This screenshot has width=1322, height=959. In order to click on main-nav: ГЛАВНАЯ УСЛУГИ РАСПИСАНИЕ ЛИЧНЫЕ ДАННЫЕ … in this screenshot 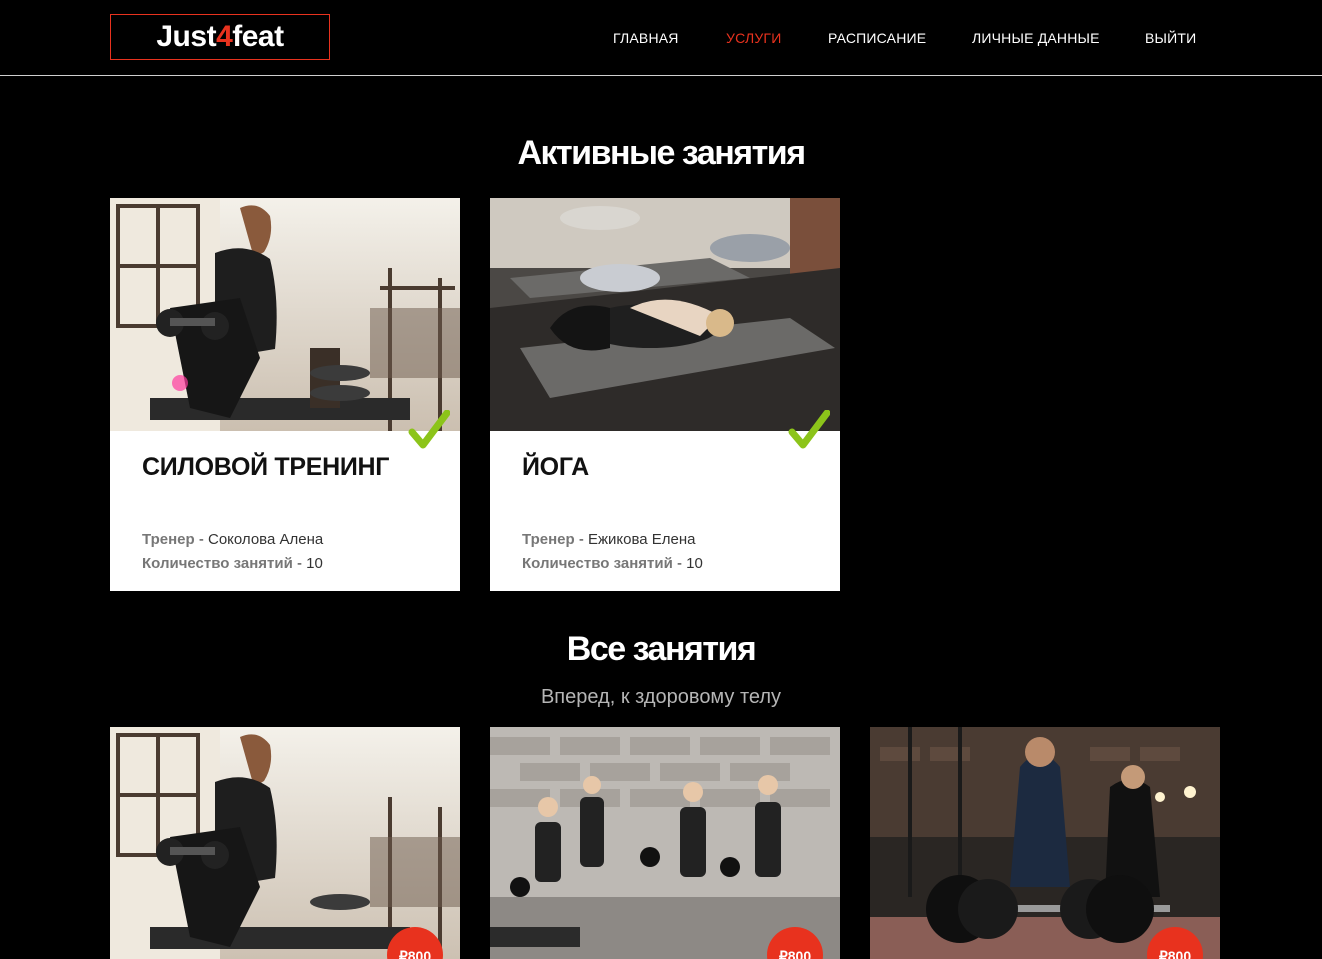, I will do `click(661, 39)`.